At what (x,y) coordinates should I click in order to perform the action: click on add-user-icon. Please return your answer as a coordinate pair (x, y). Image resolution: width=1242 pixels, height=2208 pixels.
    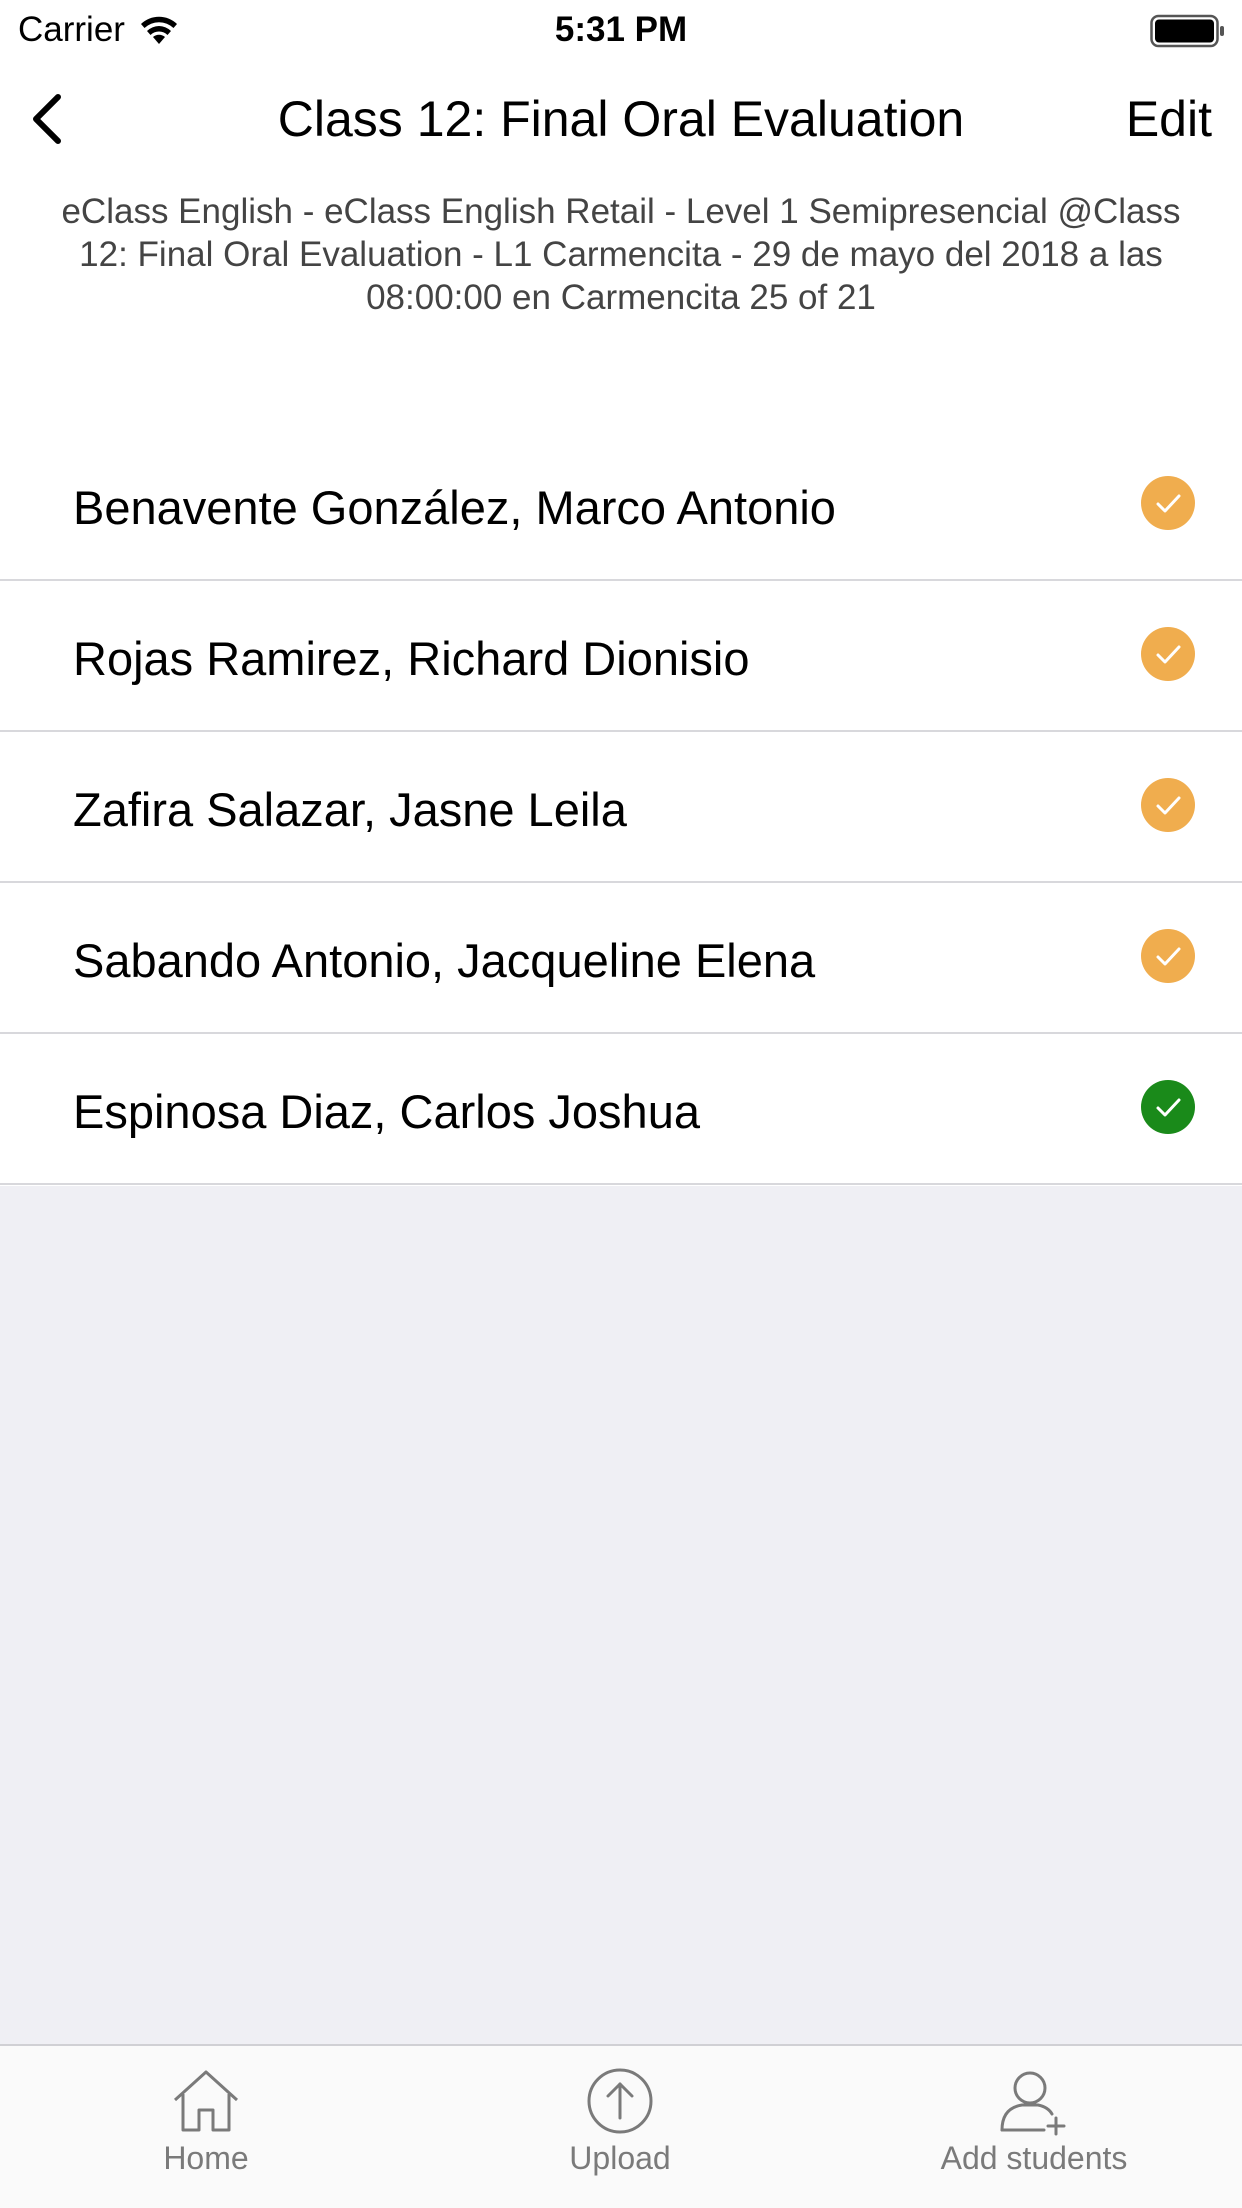
    Looking at the image, I should click on (1033, 2103).